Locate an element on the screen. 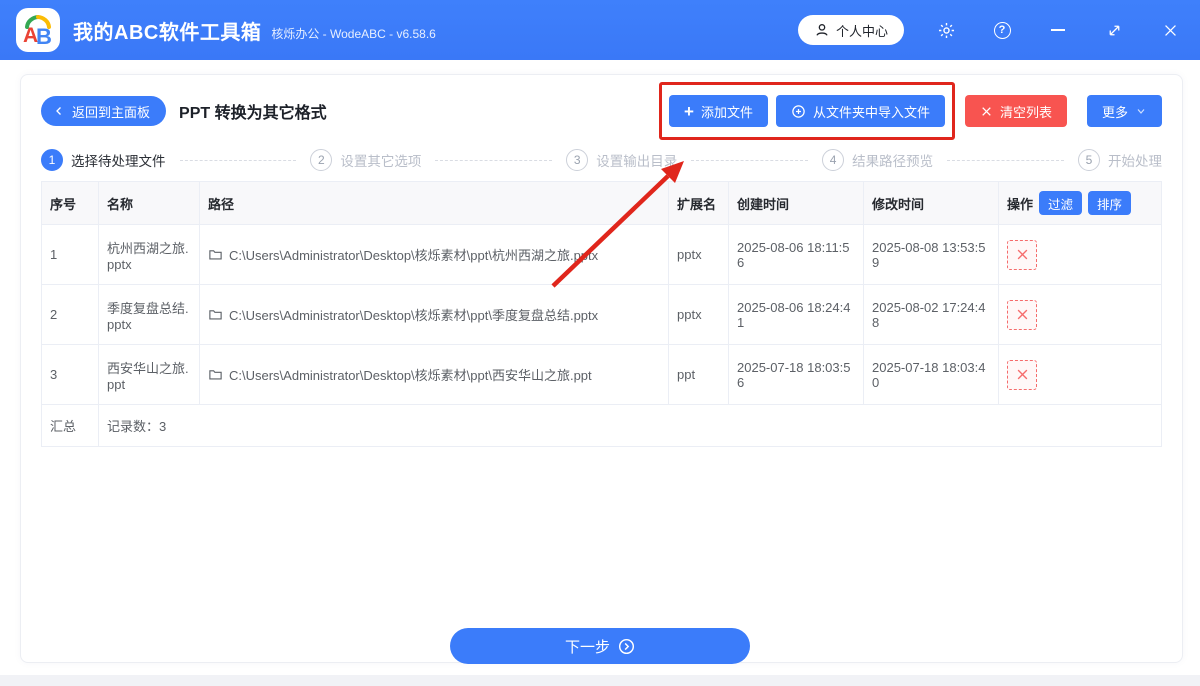  cell-modified: 2025-08-08 13:53:59 is located at coordinates (931, 254).